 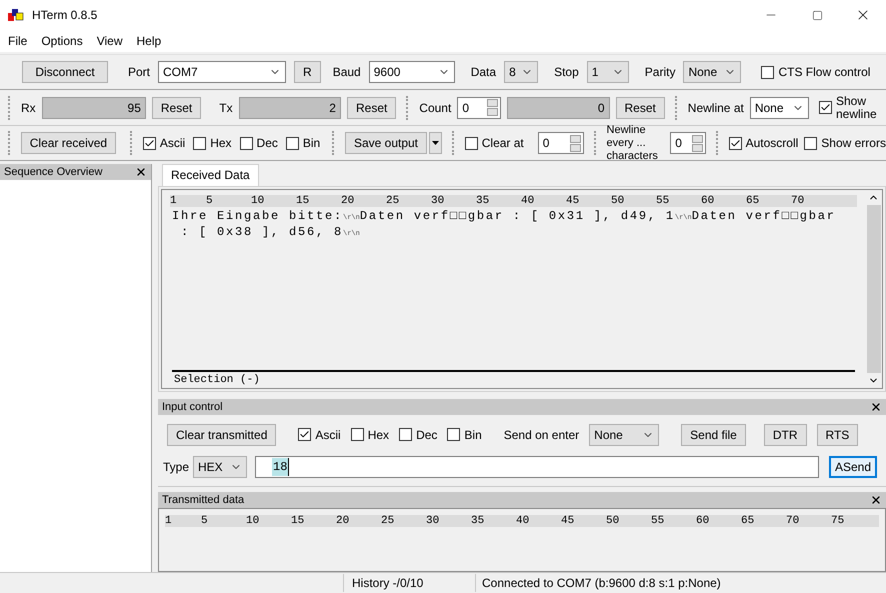 I want to click on clear-received-button: Clear received, so click(x=68, y=143).